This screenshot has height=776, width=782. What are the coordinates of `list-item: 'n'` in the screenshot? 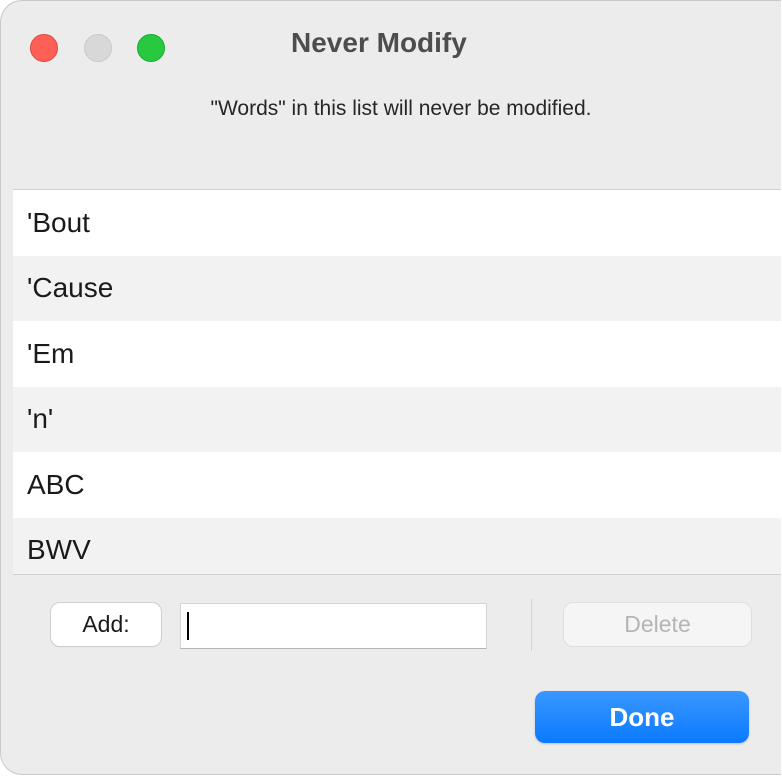 It's located at (397, 419).